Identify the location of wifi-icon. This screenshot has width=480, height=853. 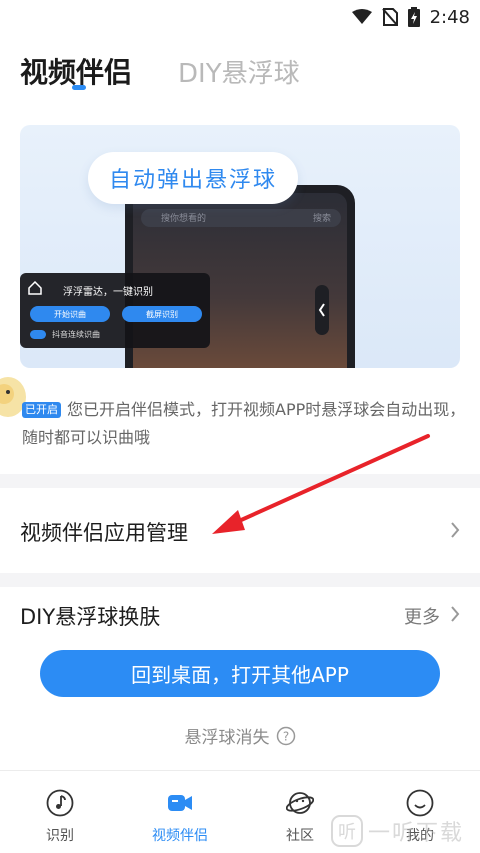
(361, 16).